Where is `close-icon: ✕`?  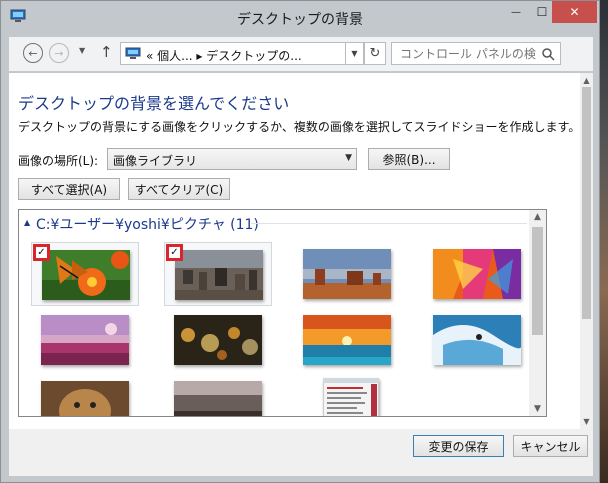
close-icon: ✕ is located at coordinates (574, 12).